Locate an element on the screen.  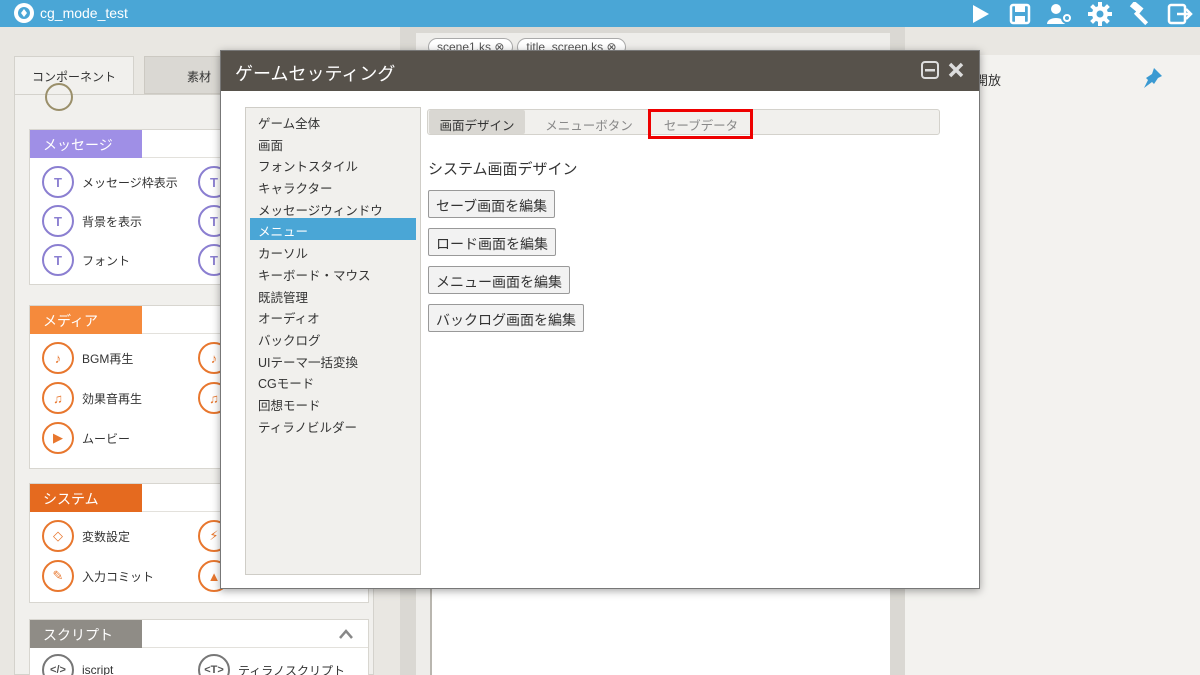
section-script: スクリプト </> iscript <T> ティラノスクリプト is located at coordinates (199, 647).